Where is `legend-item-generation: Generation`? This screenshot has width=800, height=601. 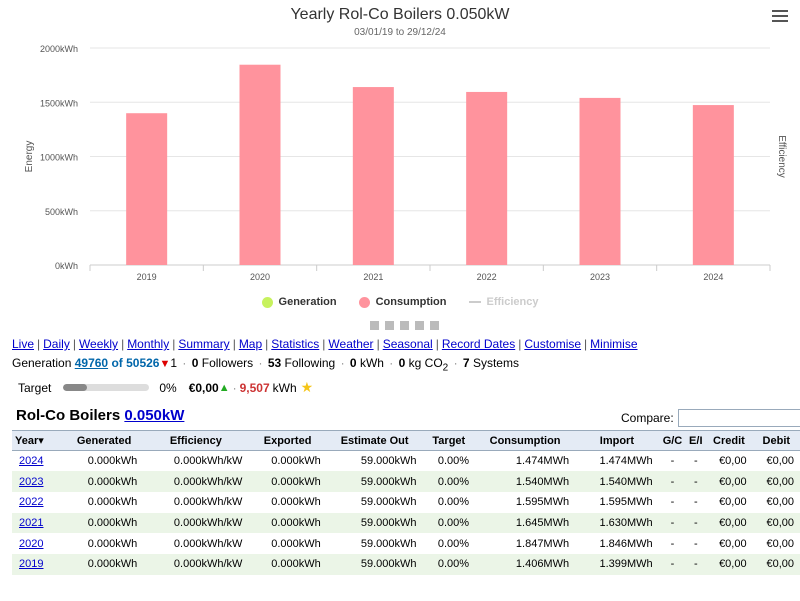
legend-item-generation: Generation is located at coordinates (299, 302).